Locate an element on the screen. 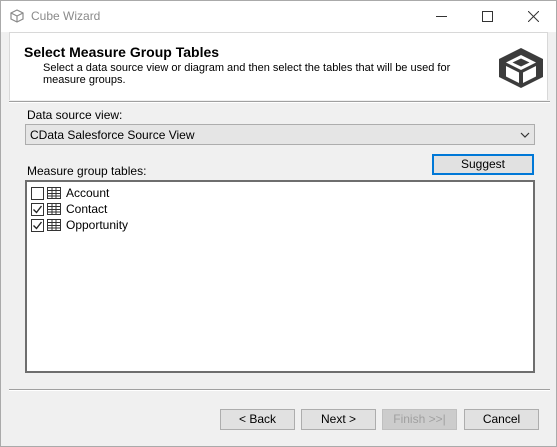 Image resolution: width=557 pixels, height=447 pixels. contact-label: Contact is located at coordinates (87, 209).